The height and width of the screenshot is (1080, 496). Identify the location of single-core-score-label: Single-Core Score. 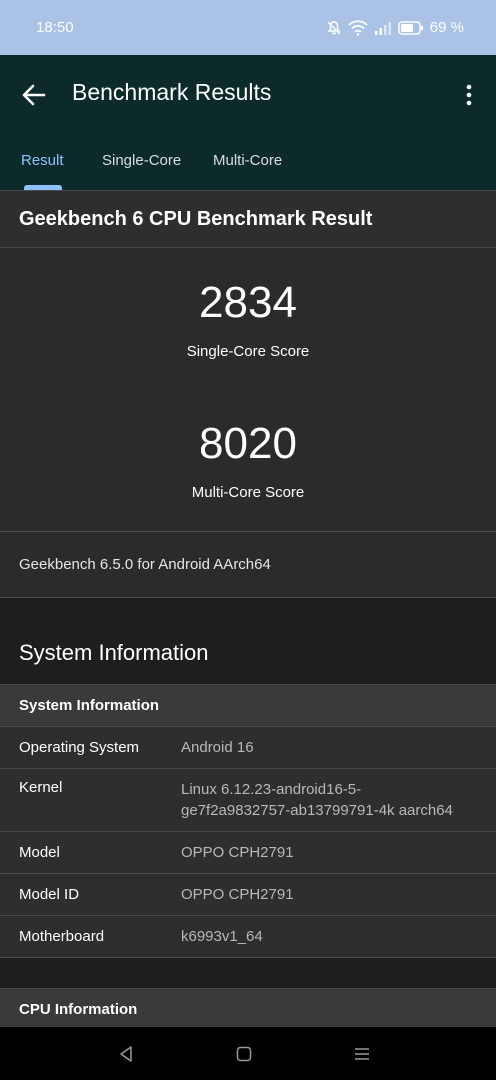
(248, 351).